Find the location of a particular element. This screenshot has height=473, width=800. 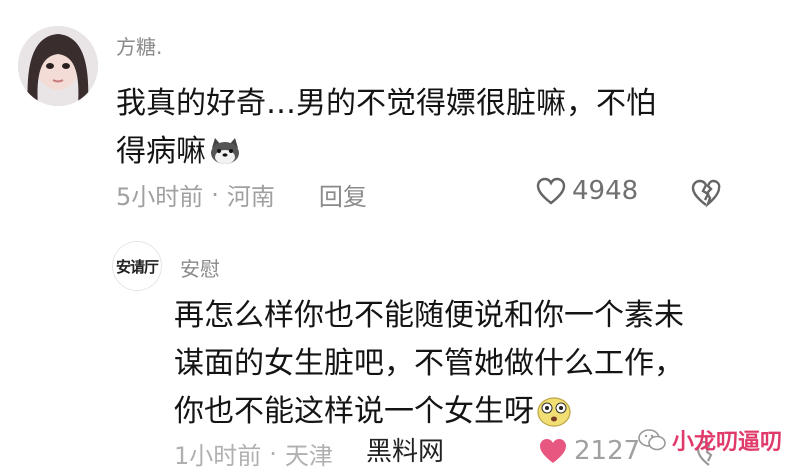

watermark-right: 小龙叨逼叨 is located at coordinates (710, 440).